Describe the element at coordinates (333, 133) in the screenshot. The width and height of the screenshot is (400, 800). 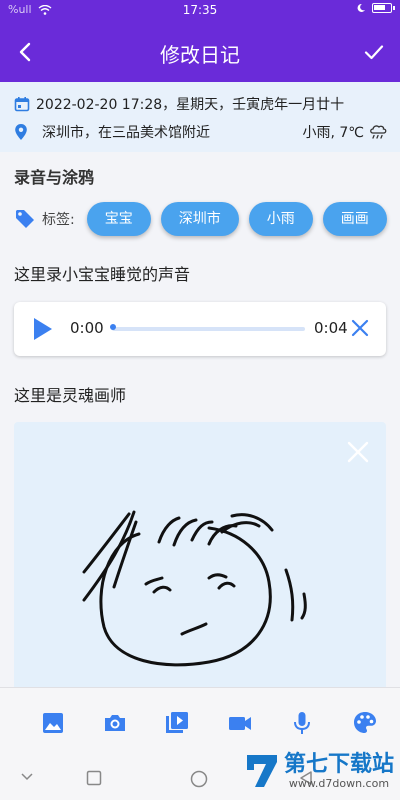
I see `weather-text: 小雨, 7℃` at that location.